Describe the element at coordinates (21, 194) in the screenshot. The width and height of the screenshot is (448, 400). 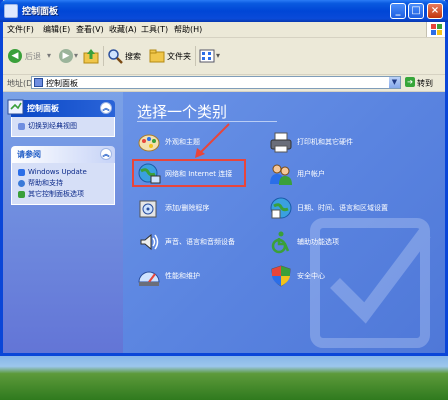
I see `other-options-icon` at that location.